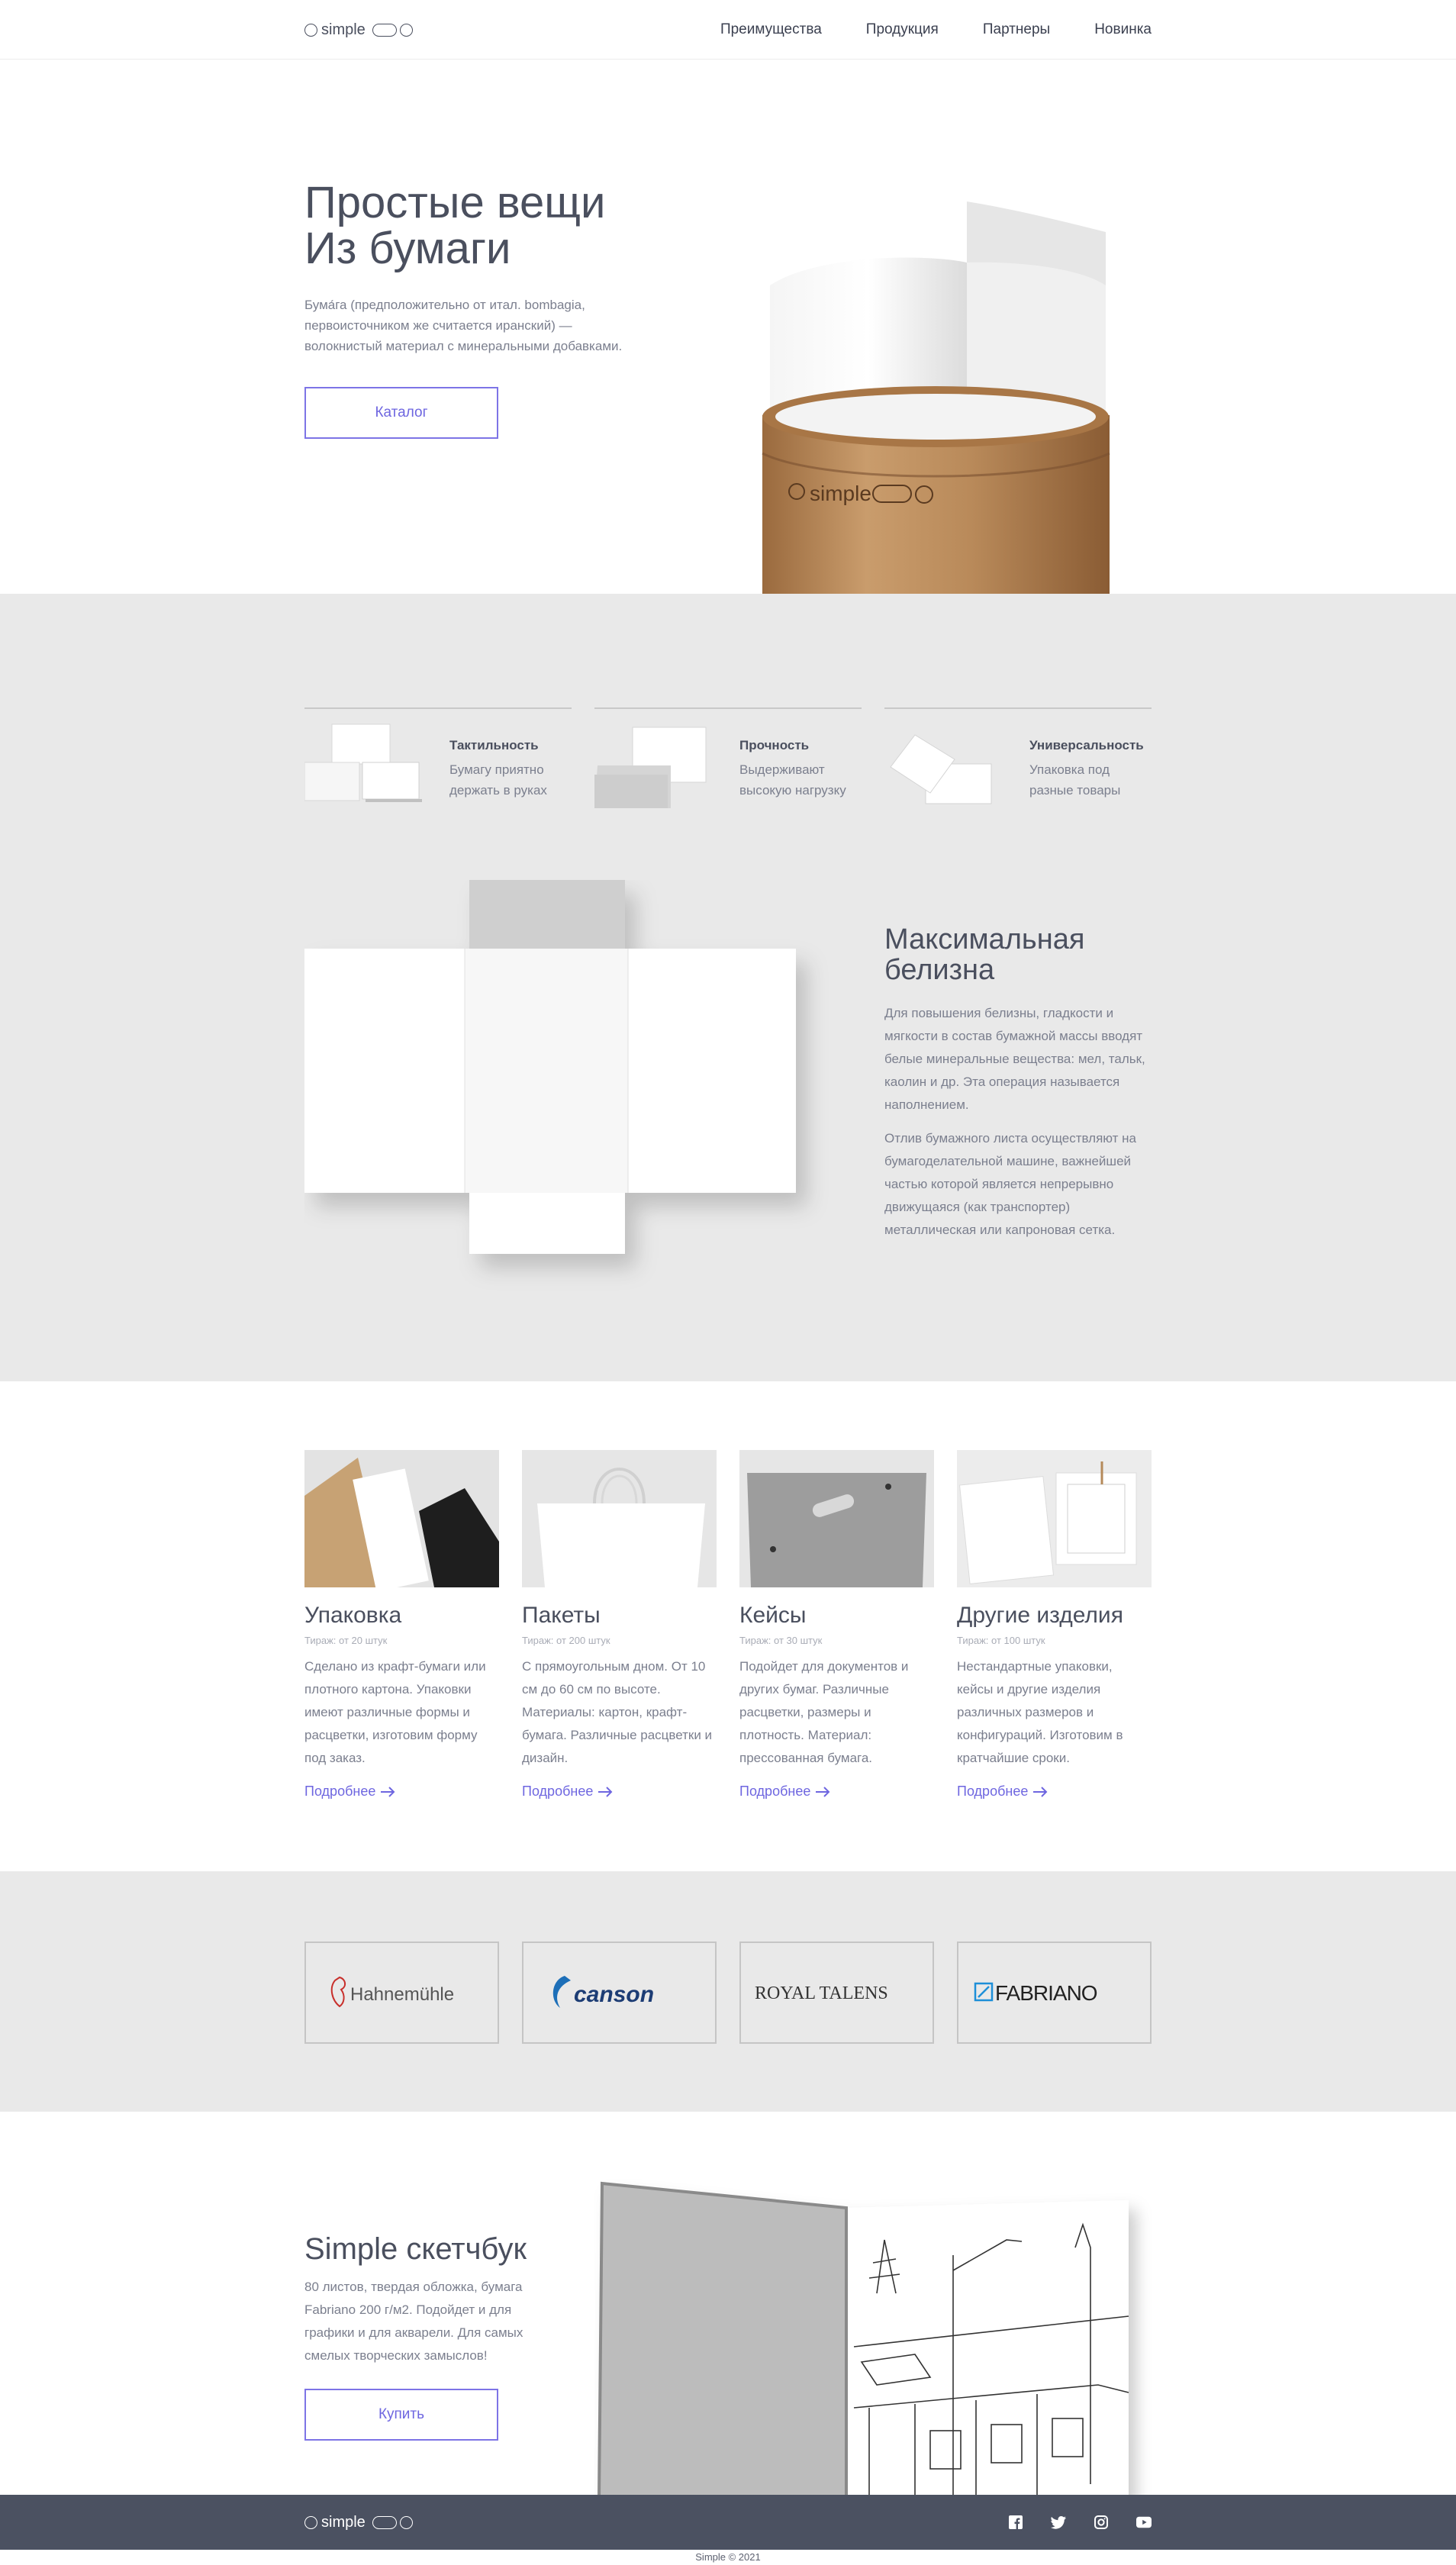 This screenshot has height=2565, width=1456. Describe the element at coordinates (455, 203) in the screenshot. I see `hero-title-line1: Простые вещи` at that location.